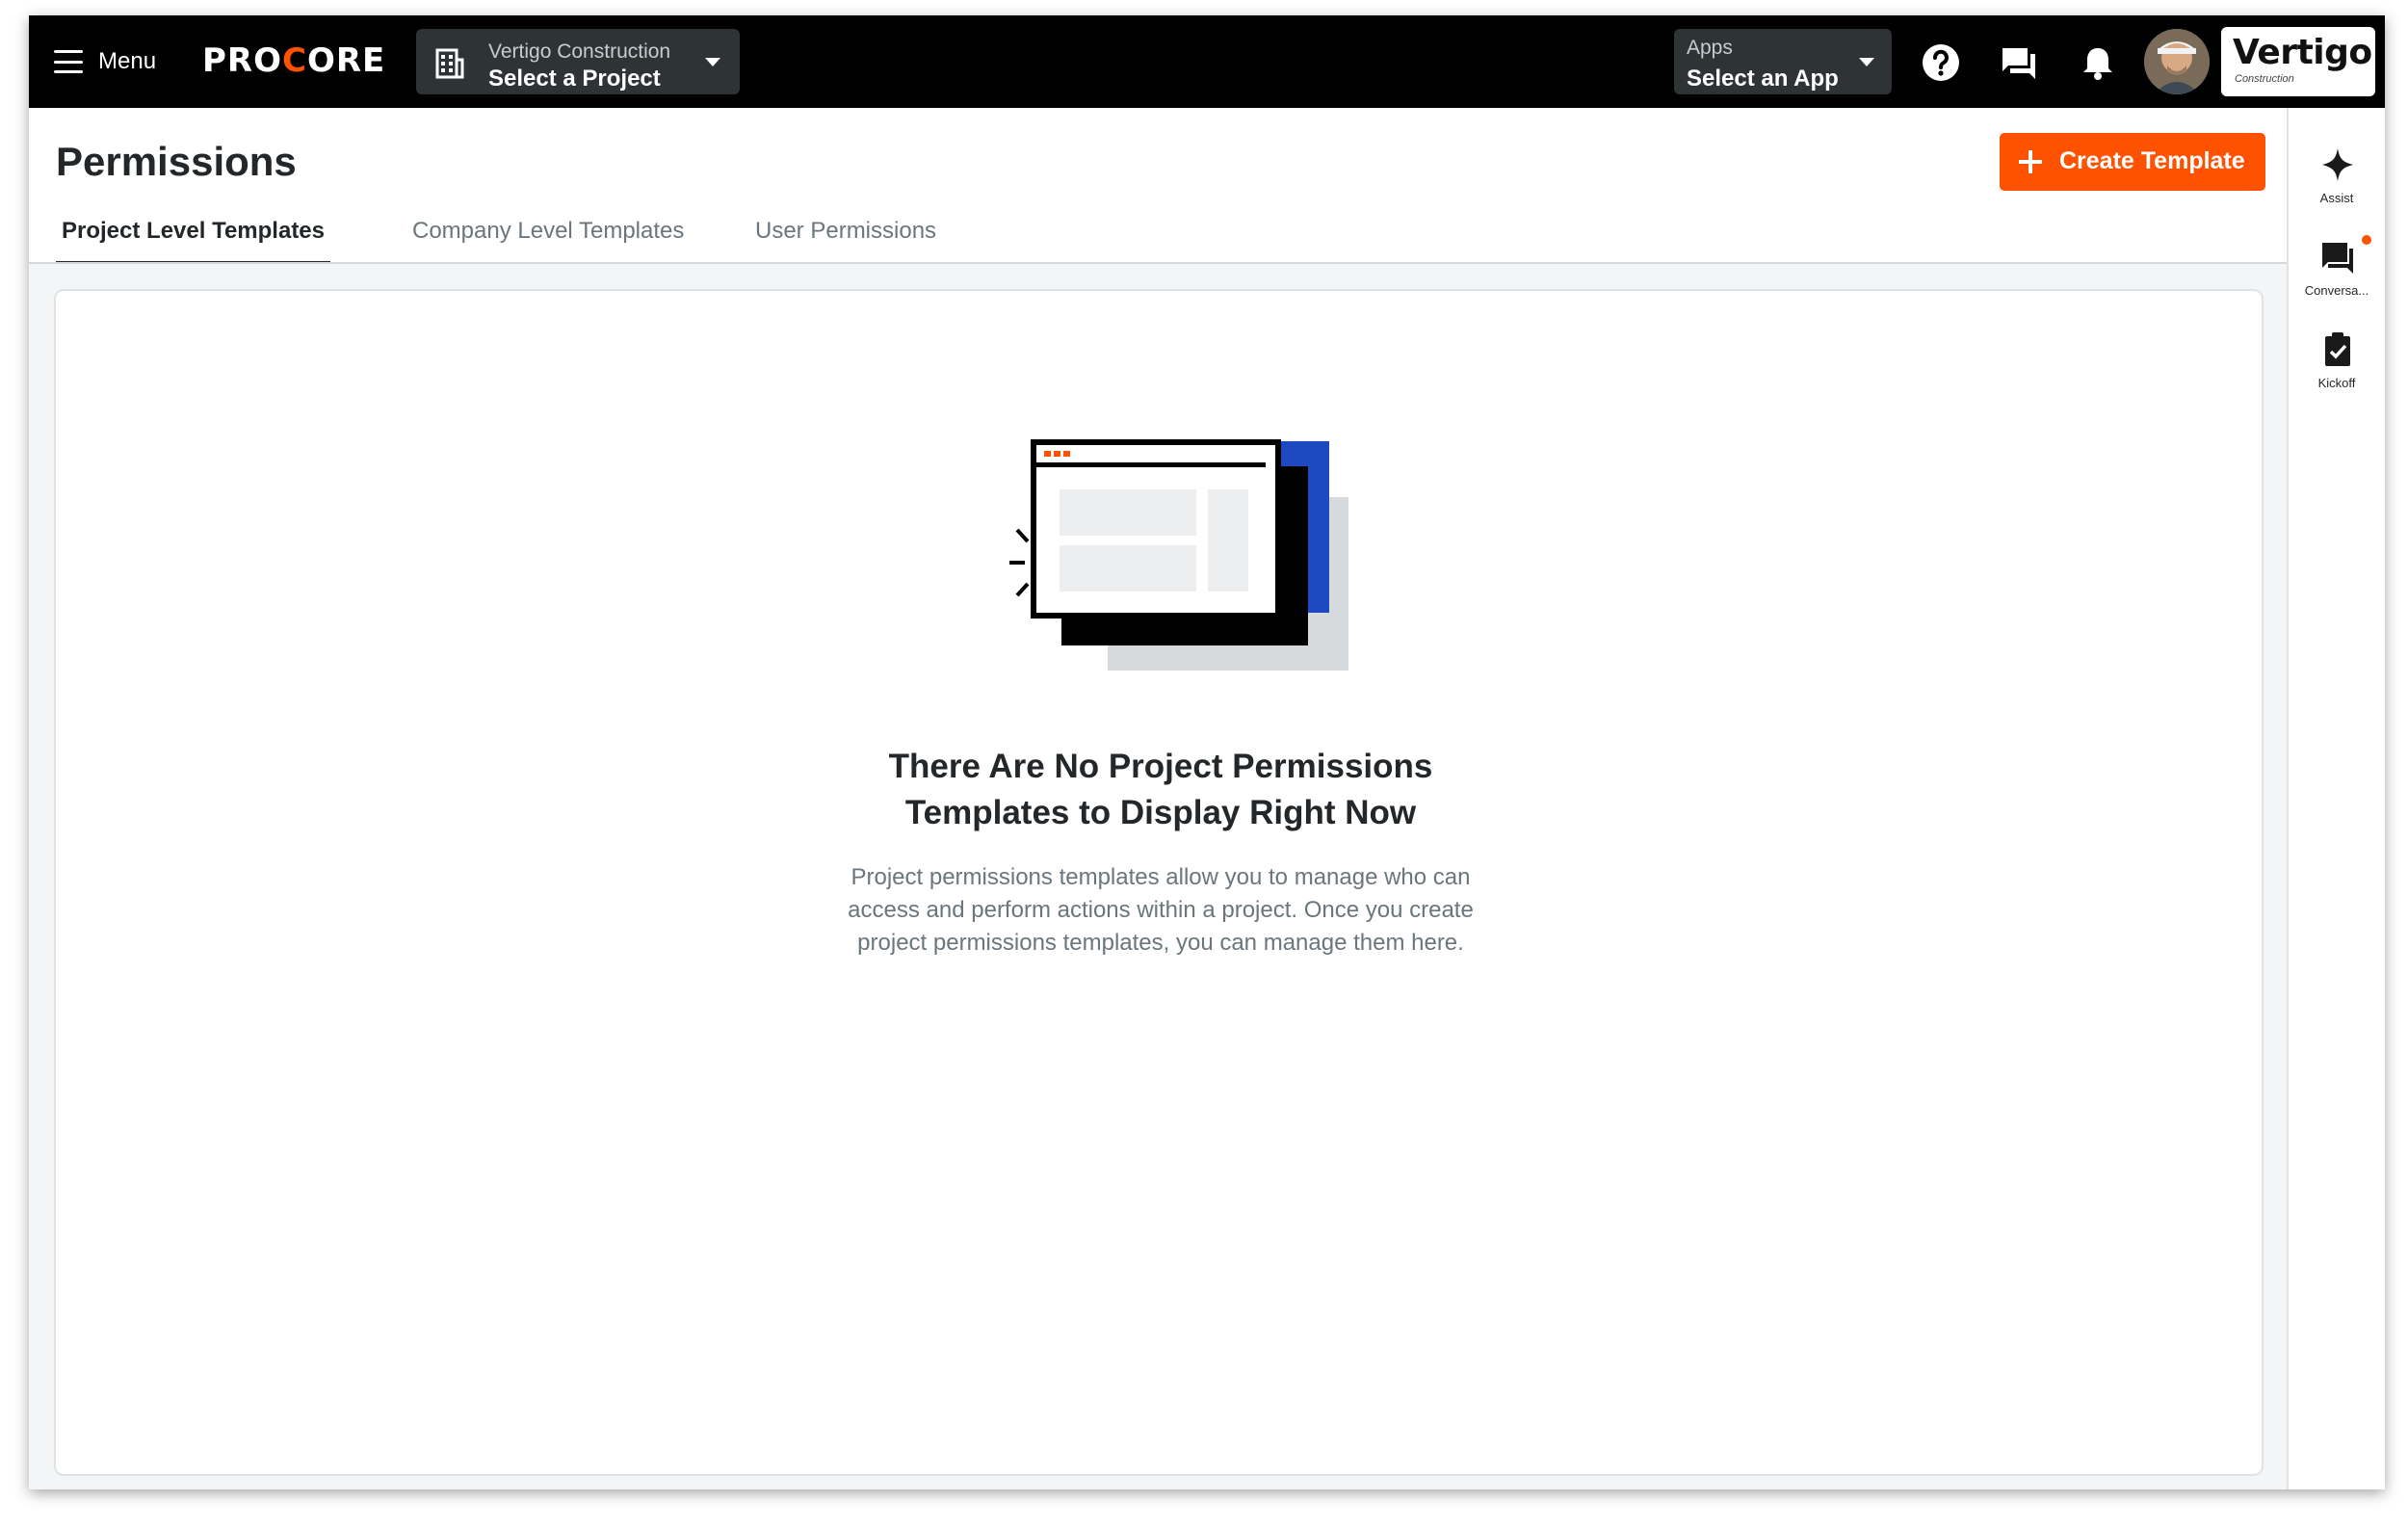 The height and width of the screenshot is (1527, 2408). I want to click on hamburger-icon, so click(68, 61).